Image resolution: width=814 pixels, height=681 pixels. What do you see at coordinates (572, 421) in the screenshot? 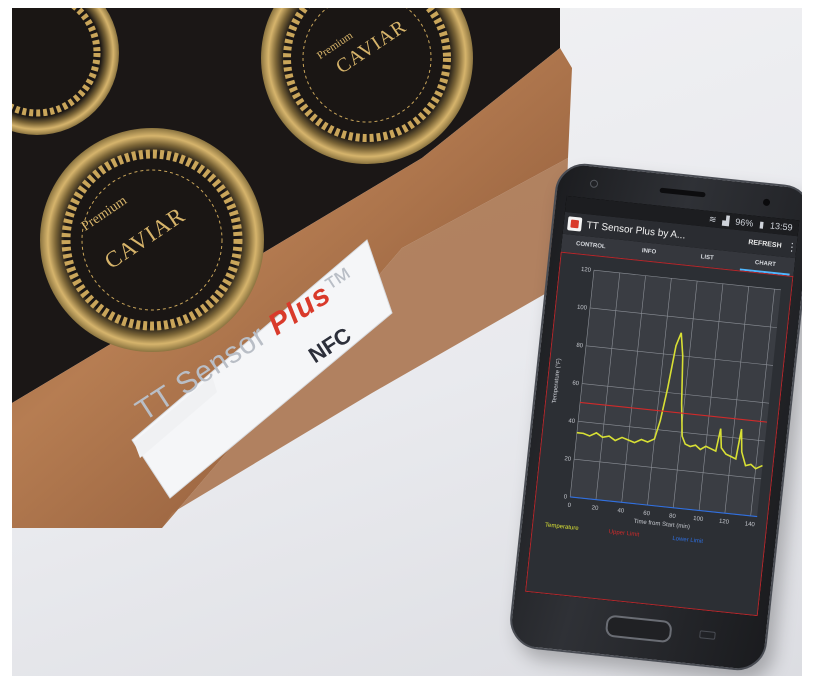
I see `y-tick-label: 40` at bounding box center [572, 421].